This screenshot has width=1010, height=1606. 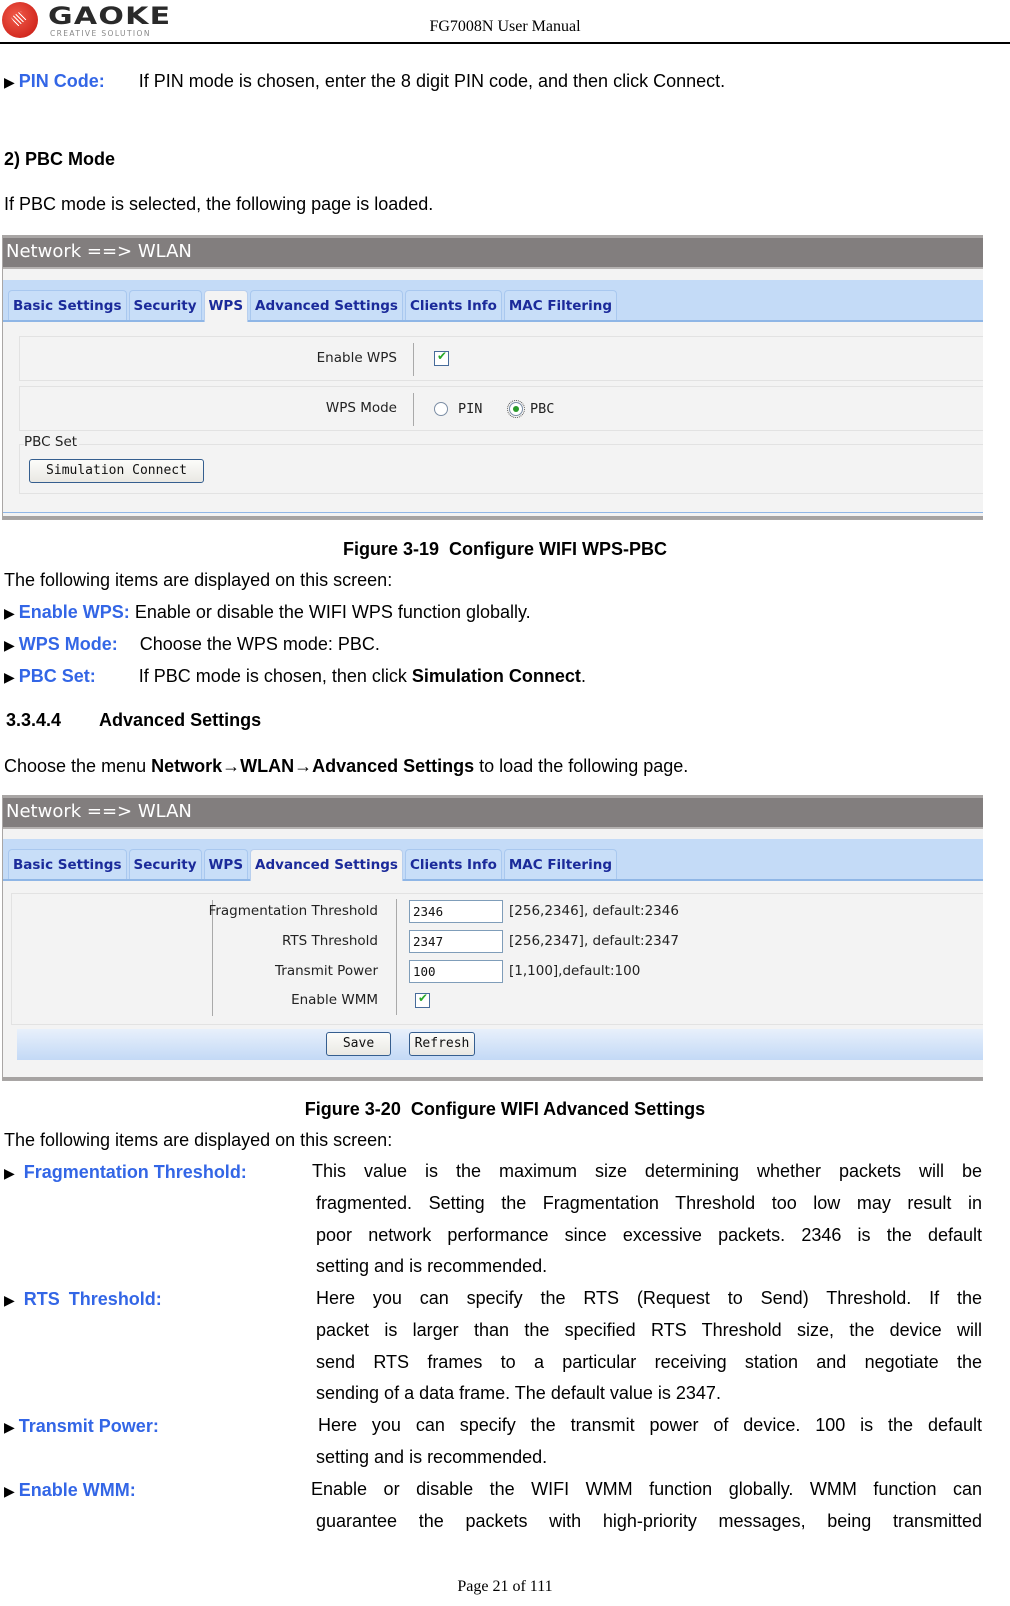 I want to click on form-divider, so click(x=396, y=957).